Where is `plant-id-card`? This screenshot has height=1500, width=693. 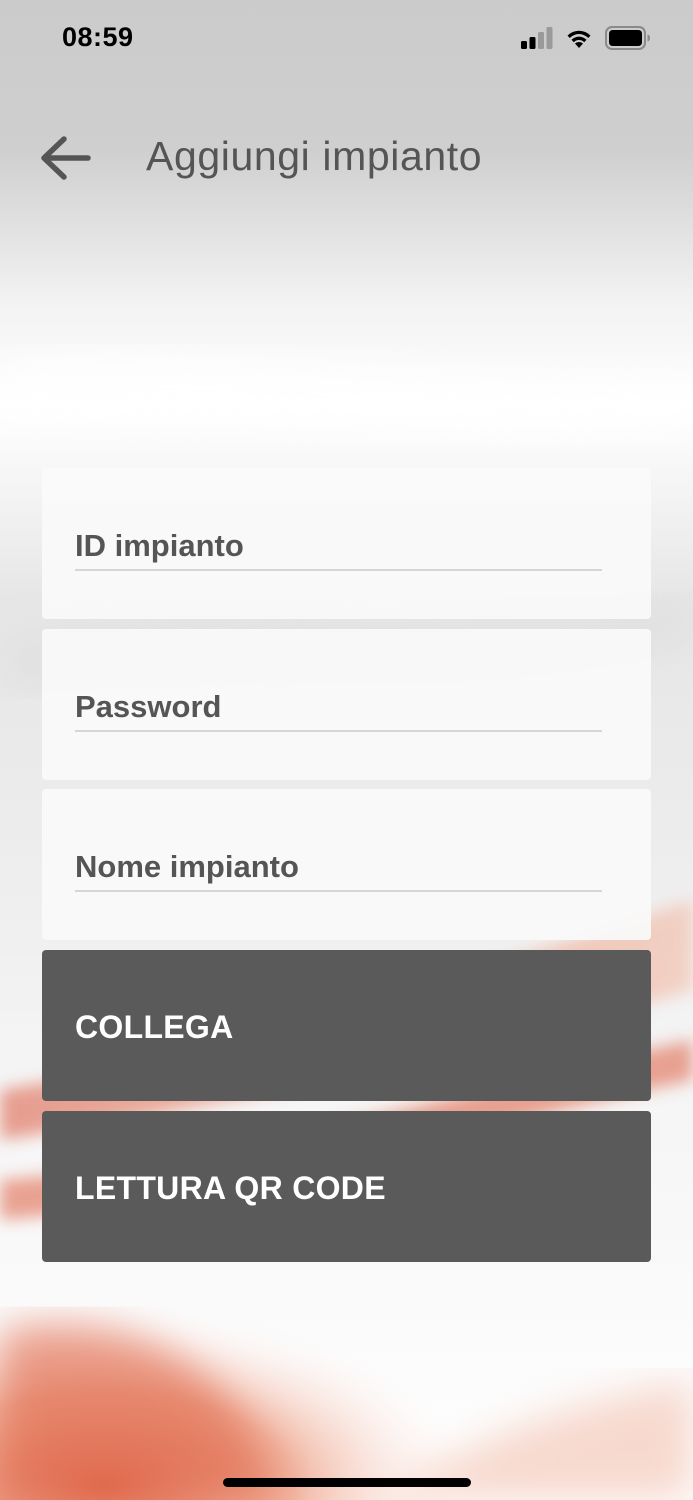 plant-id-card is located at coordinates (346, 543).